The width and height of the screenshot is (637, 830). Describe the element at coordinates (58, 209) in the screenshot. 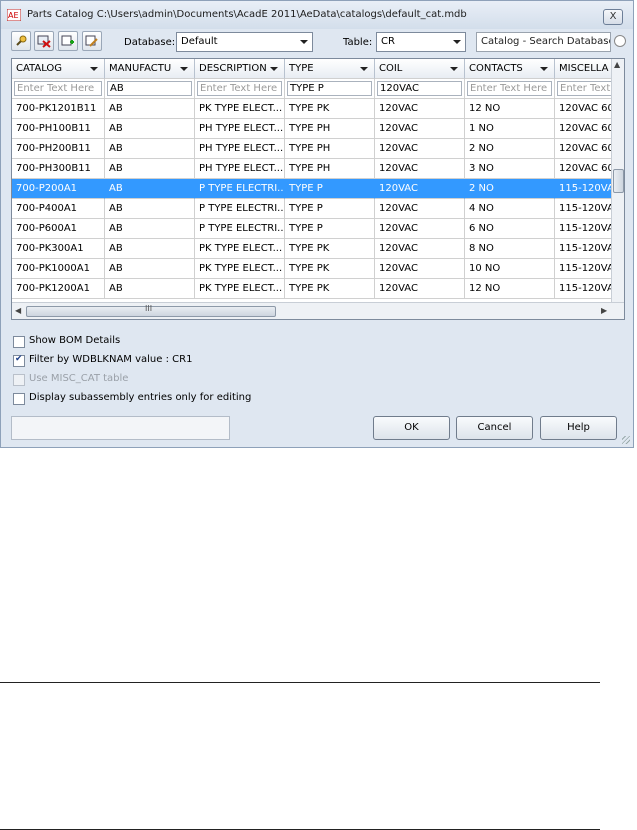

I see `table-cell: 700-P400A1` at that location.